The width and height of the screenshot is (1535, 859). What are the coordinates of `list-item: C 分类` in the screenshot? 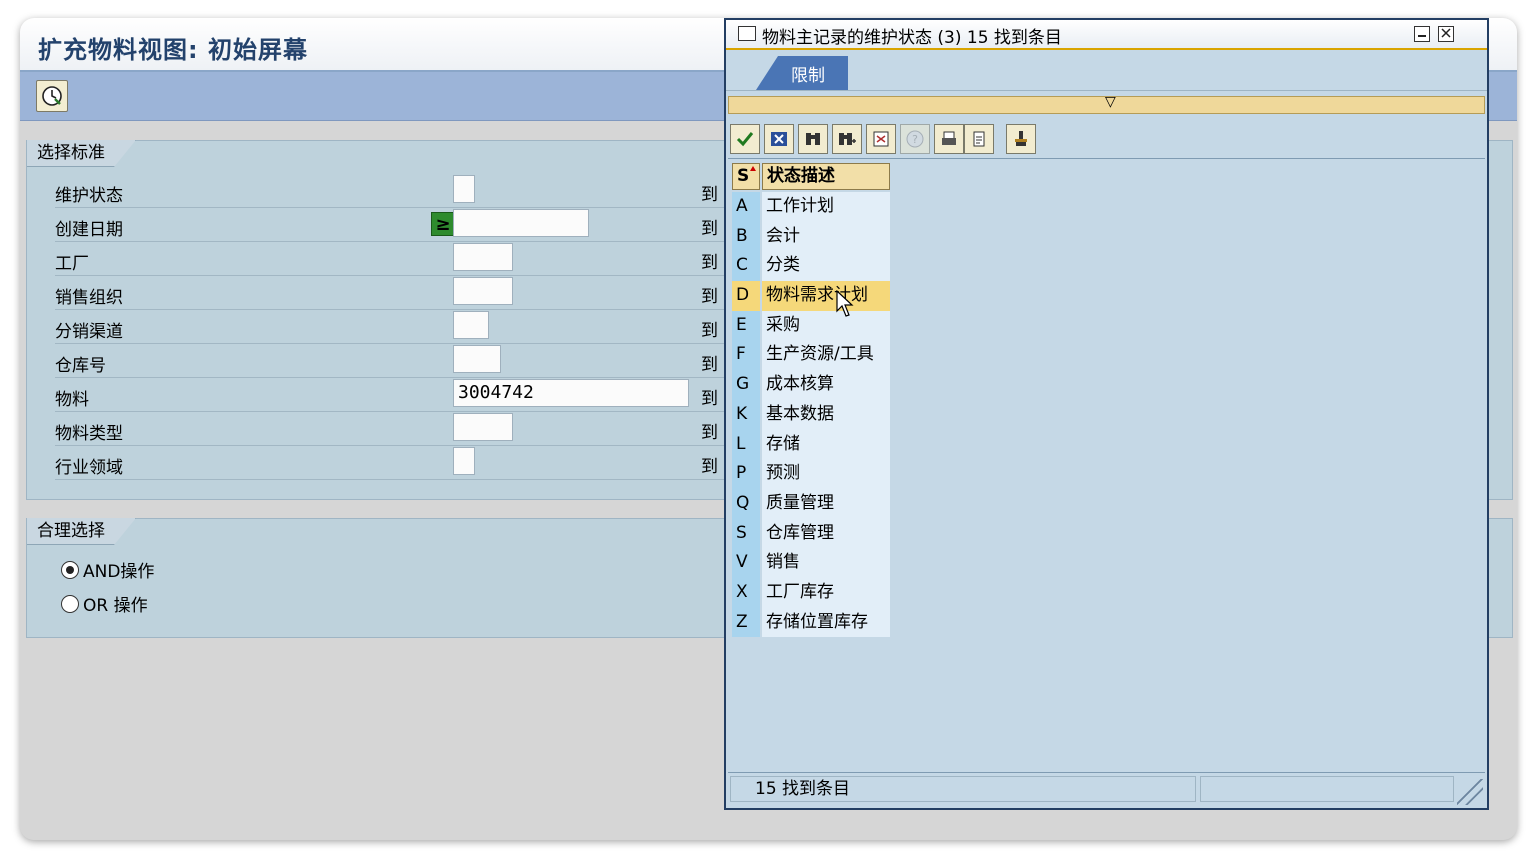 It's located at (811, 266).